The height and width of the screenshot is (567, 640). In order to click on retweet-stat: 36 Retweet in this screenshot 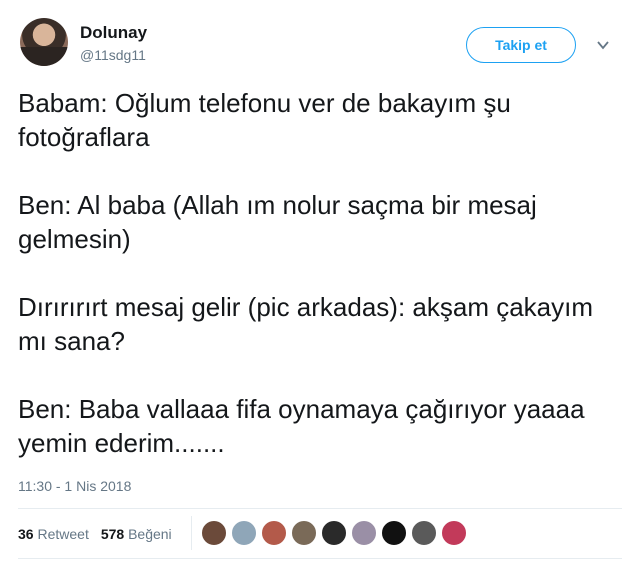, I will do `click(53, 534)`.